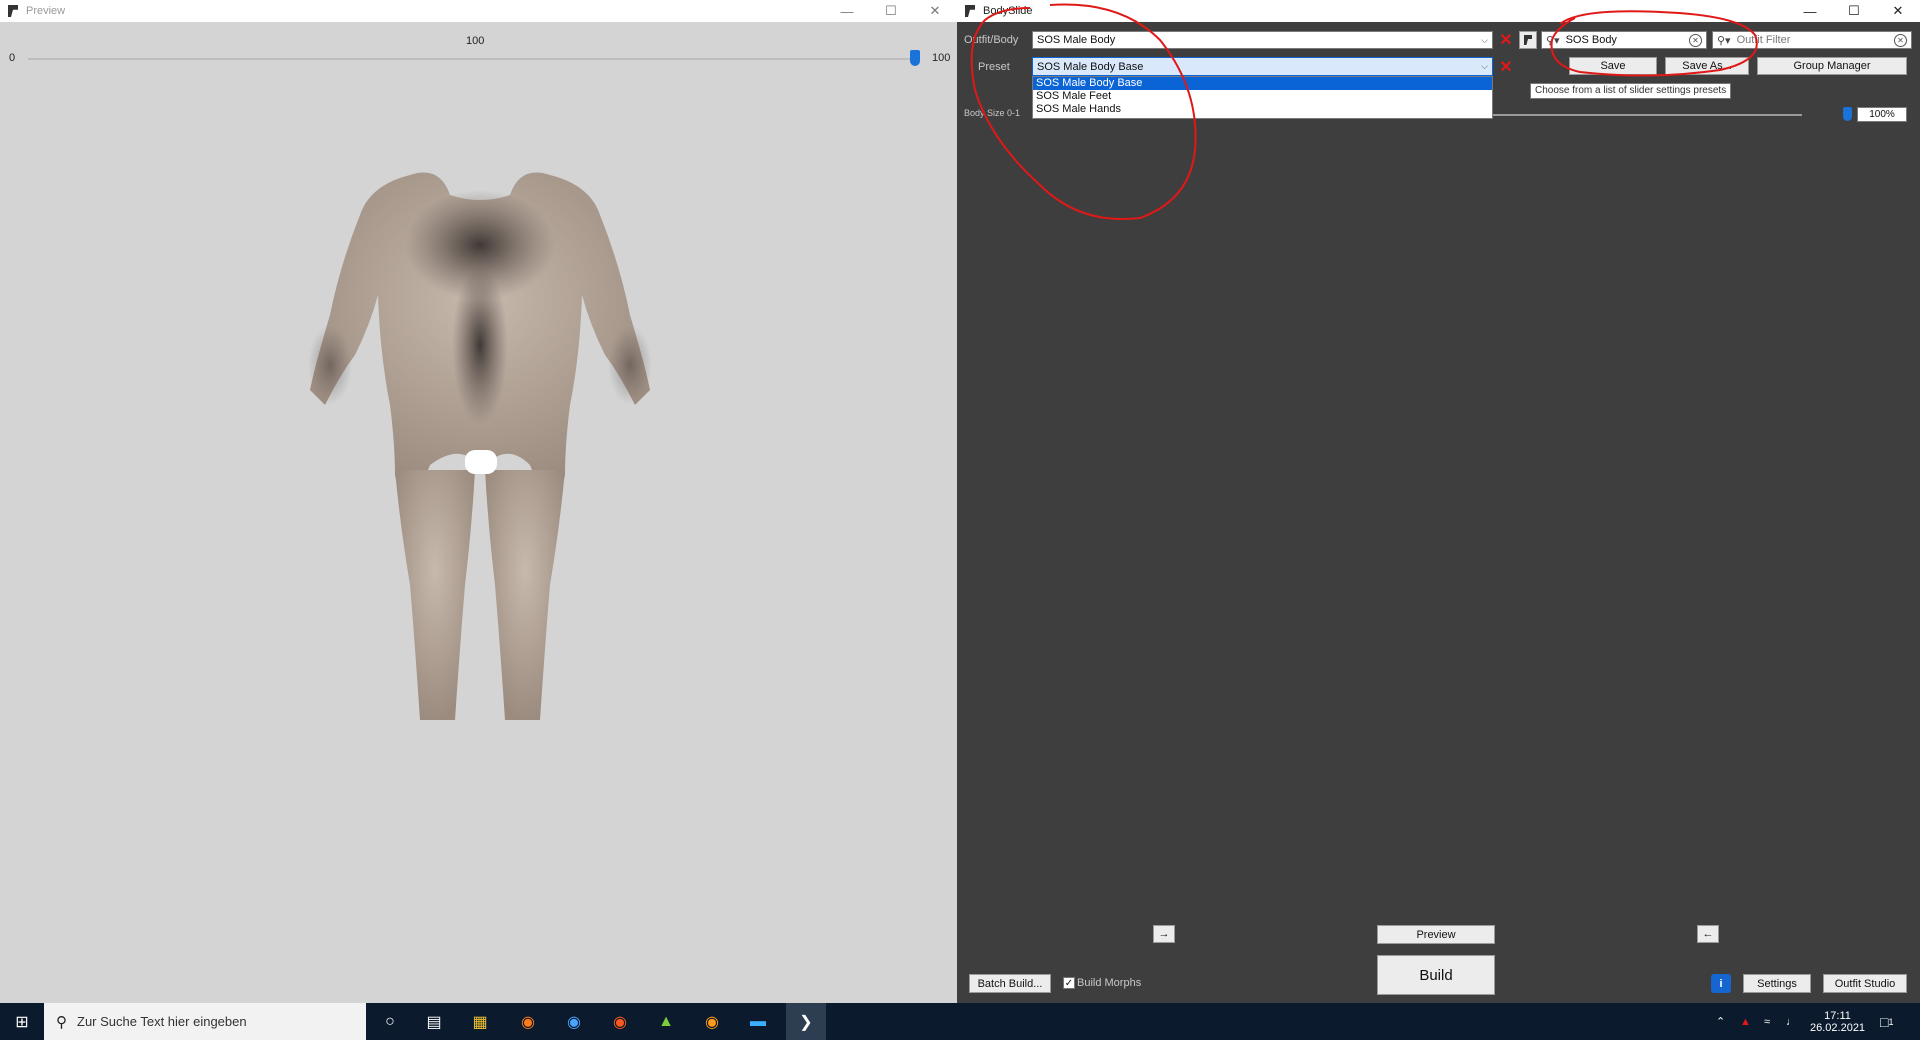 This screenshot has height=1040, width=1920. What do you see at coordinates (1891, 1021) in the screenshot?
I see `notification-count: 1` at bounding box center [1891, 1021].